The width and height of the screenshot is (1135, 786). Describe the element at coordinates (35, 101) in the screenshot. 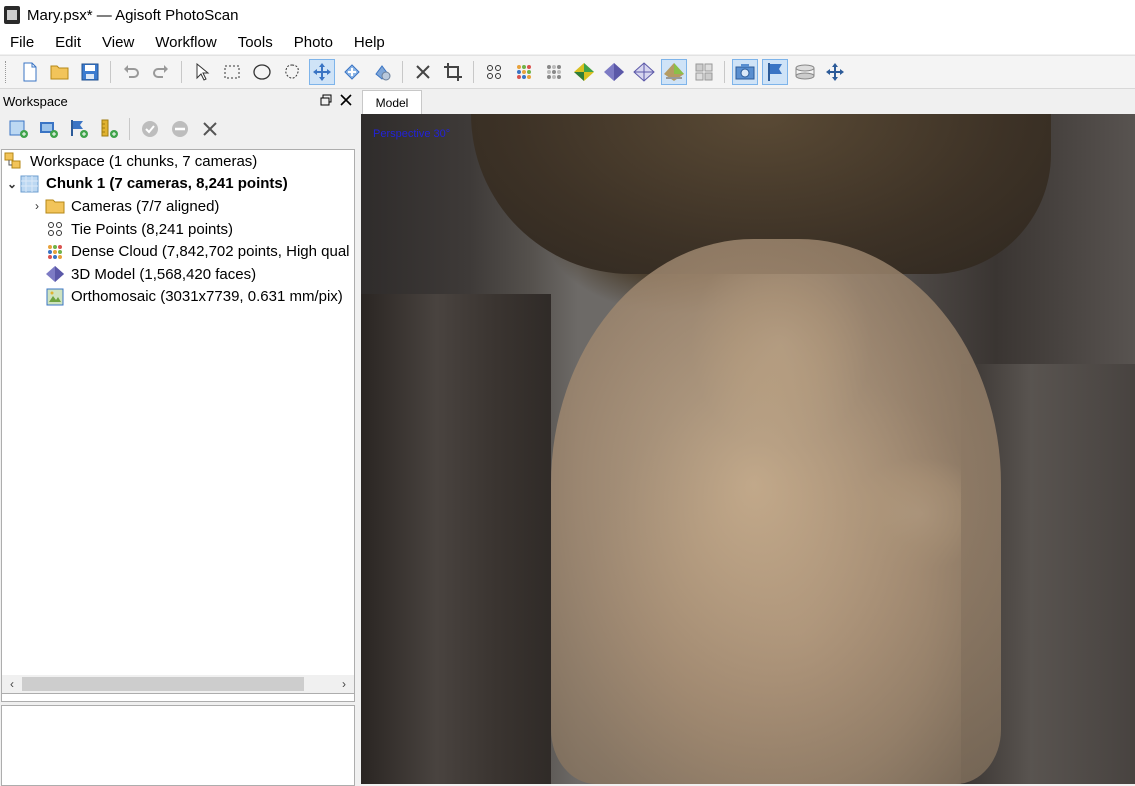

I see `workspace-title: Workspace` at that location.